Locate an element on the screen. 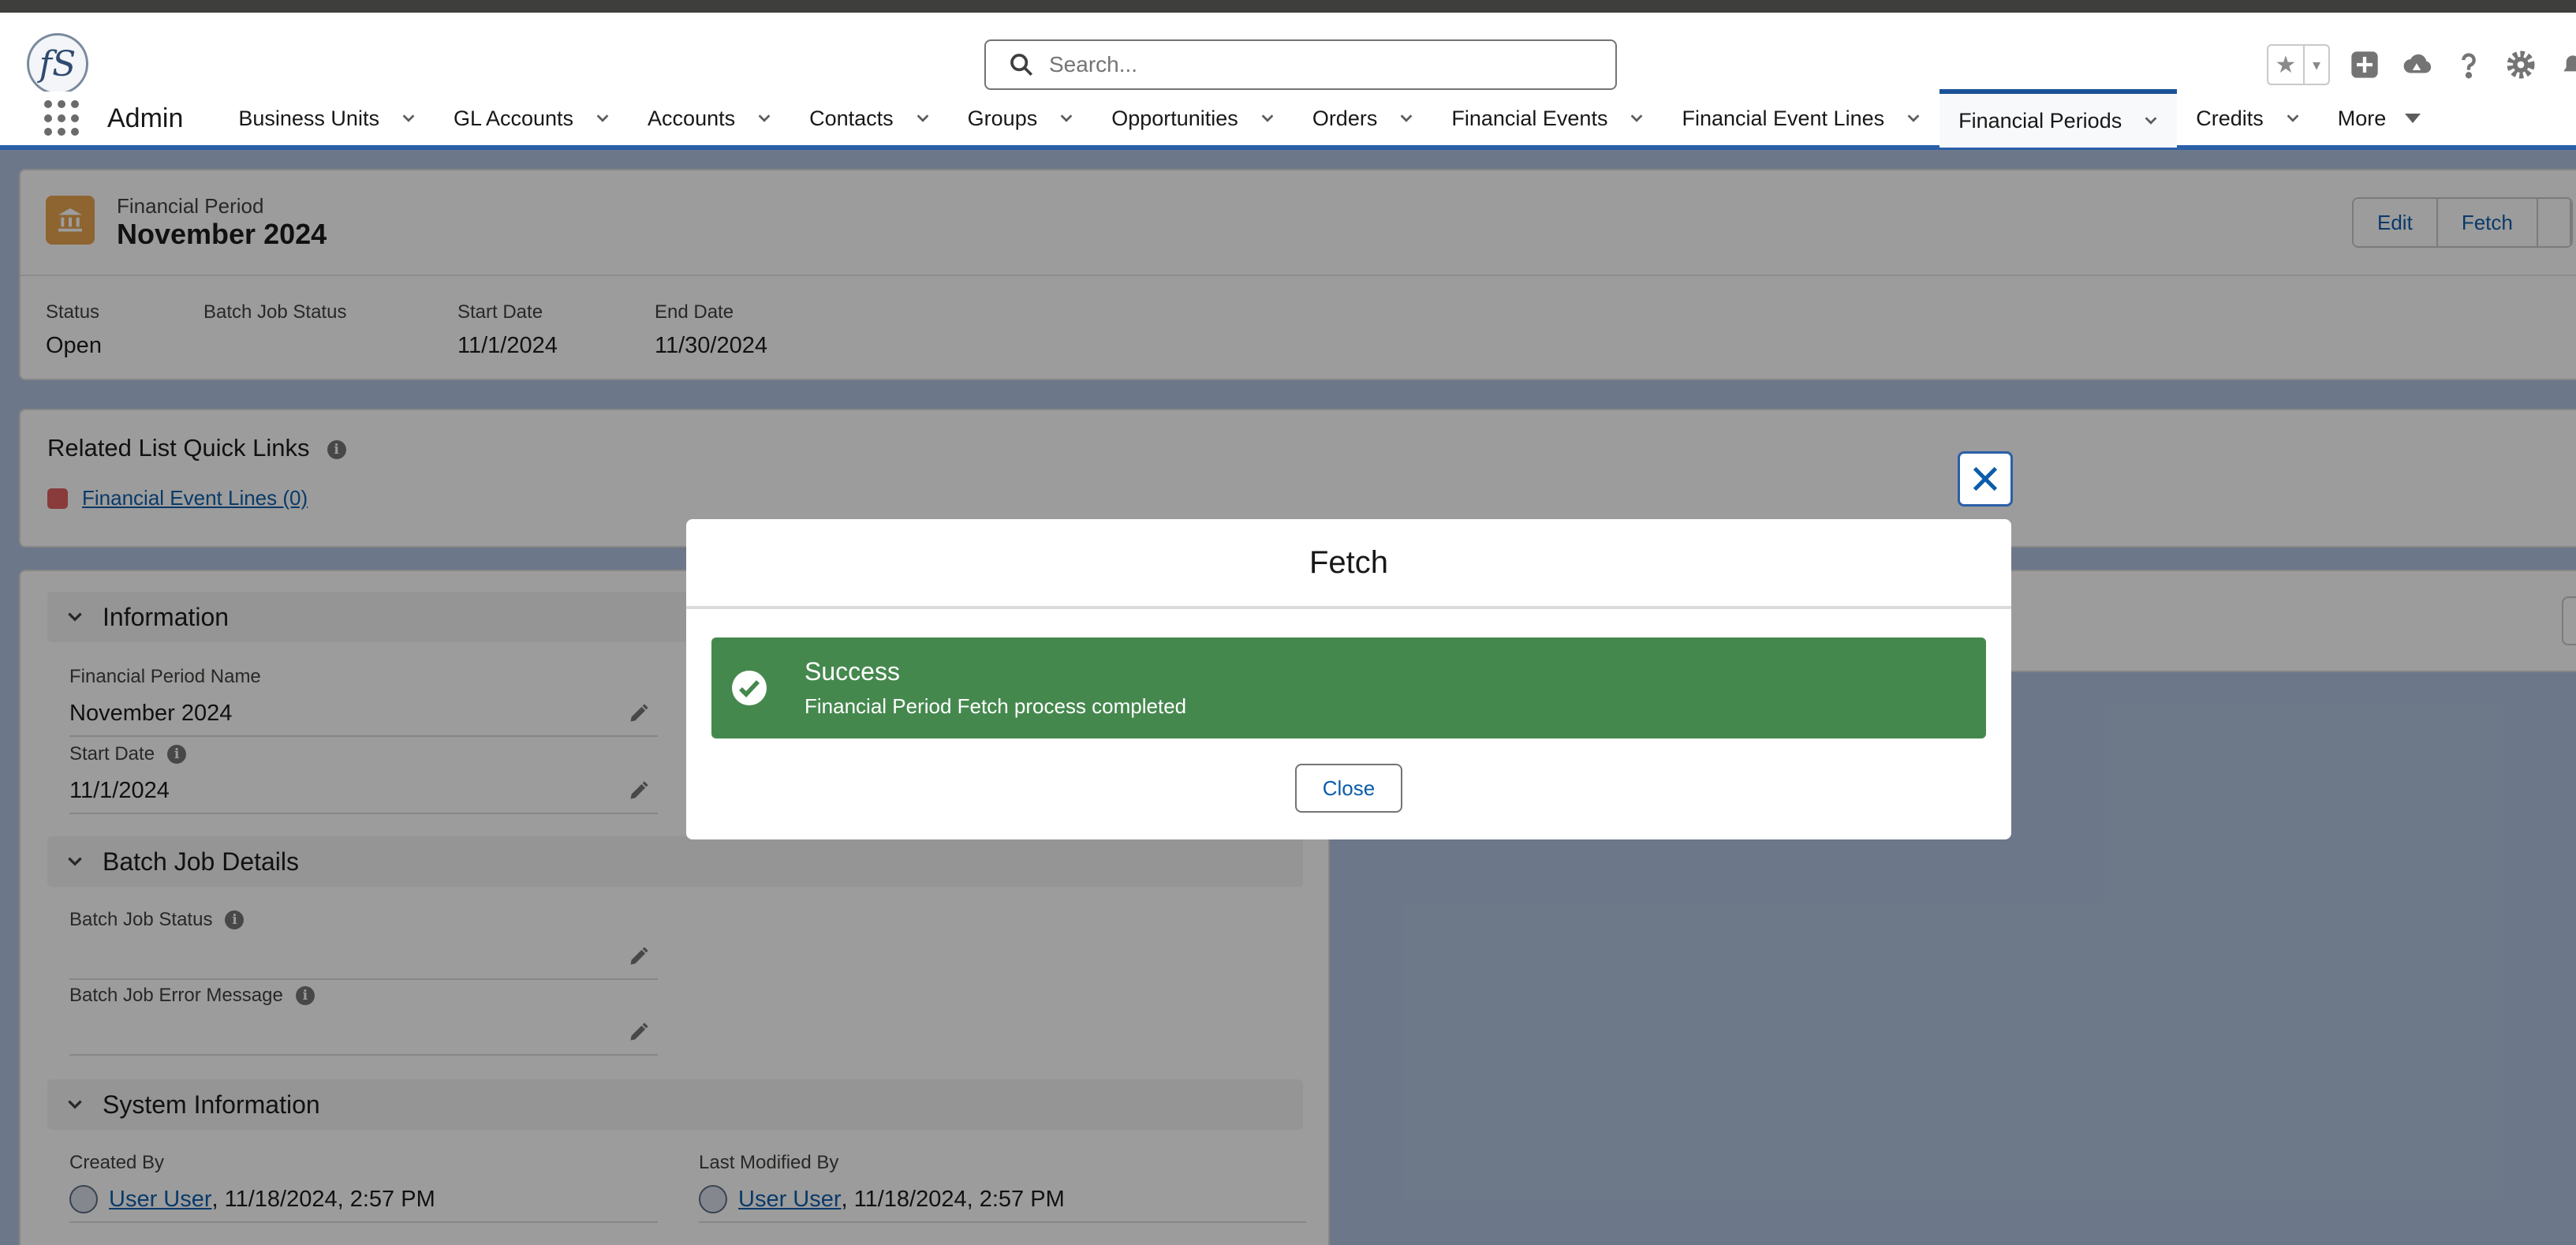 The image size is (2576, 1245). nav-tab-credits: Credits is located at coordinates (2248, 118).